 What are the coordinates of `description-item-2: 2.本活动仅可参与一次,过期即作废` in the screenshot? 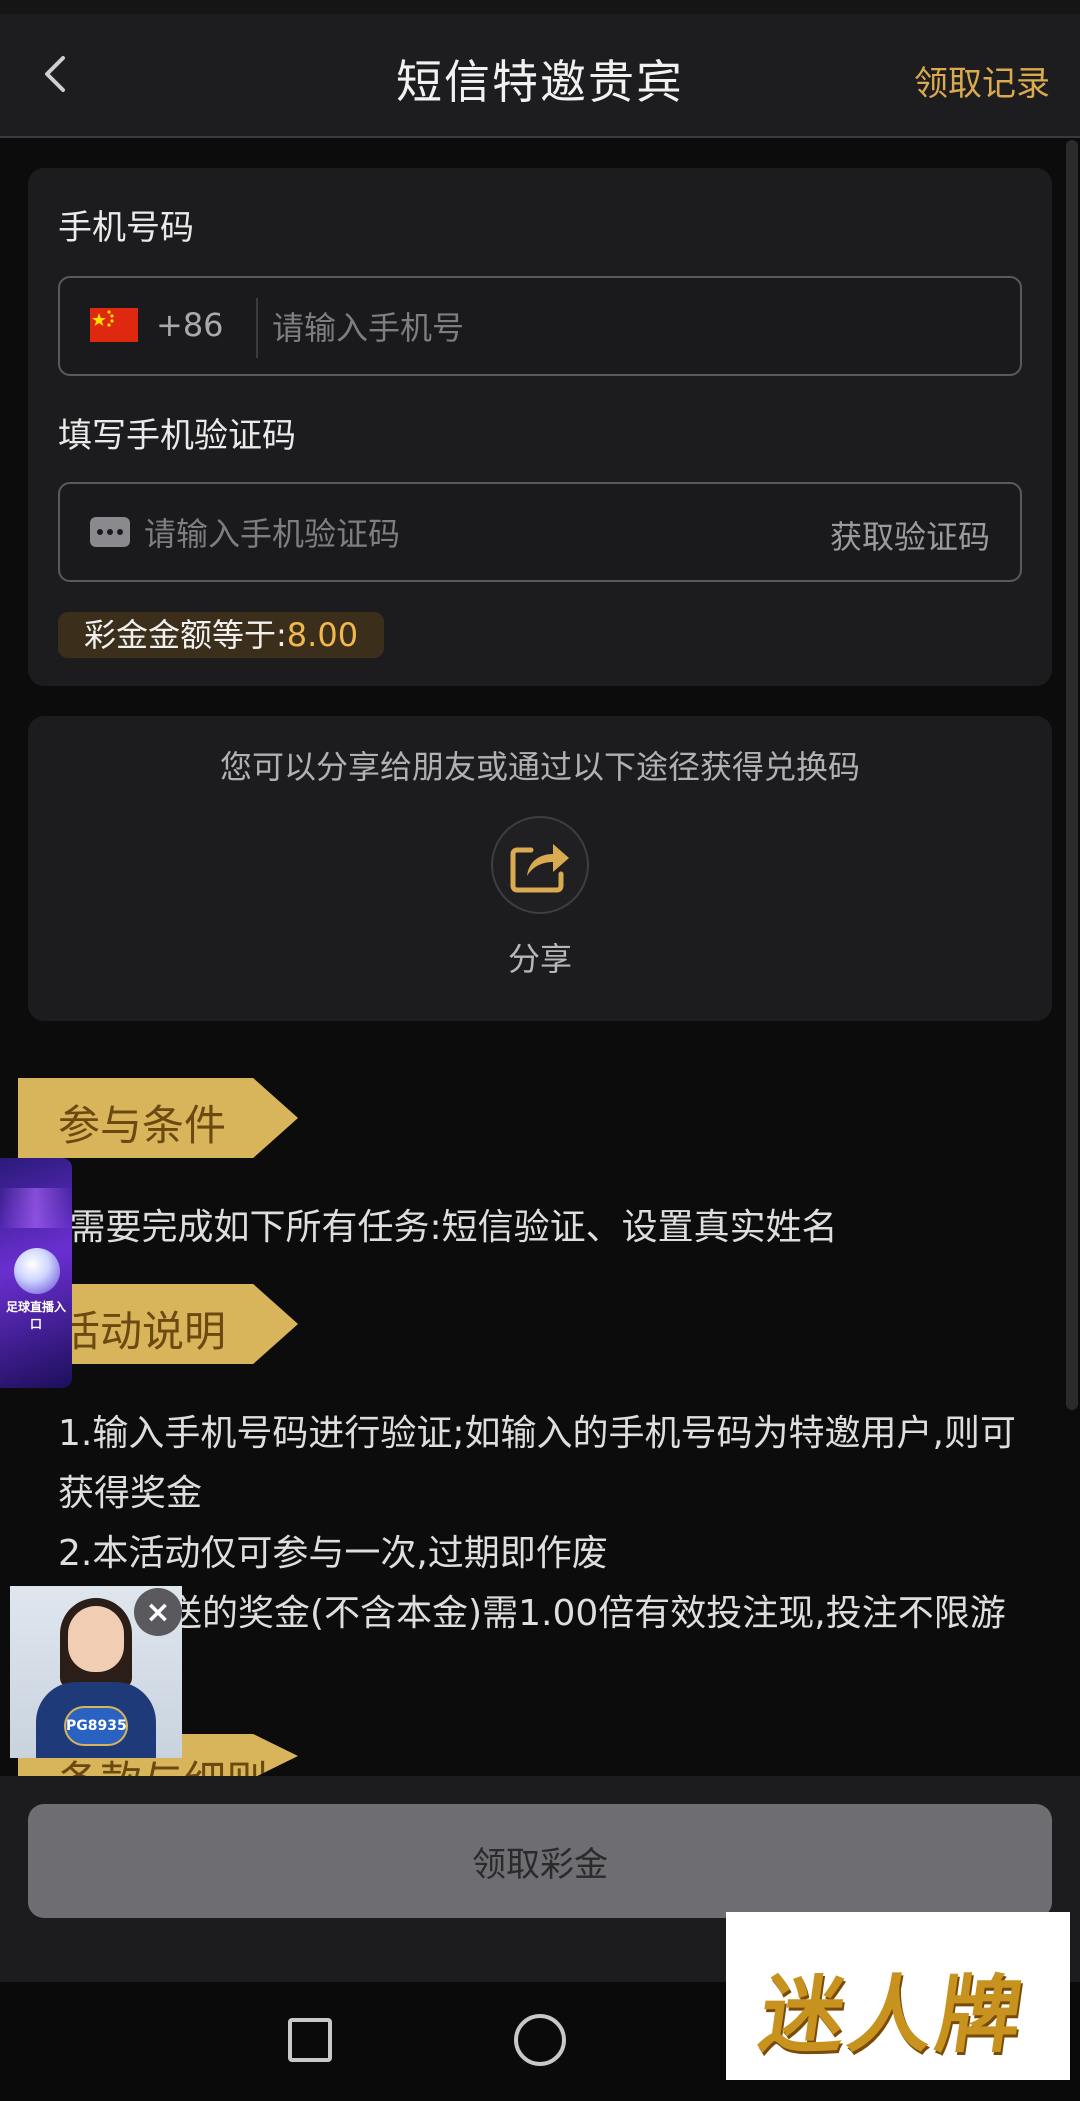 It's located at (333, 1553).